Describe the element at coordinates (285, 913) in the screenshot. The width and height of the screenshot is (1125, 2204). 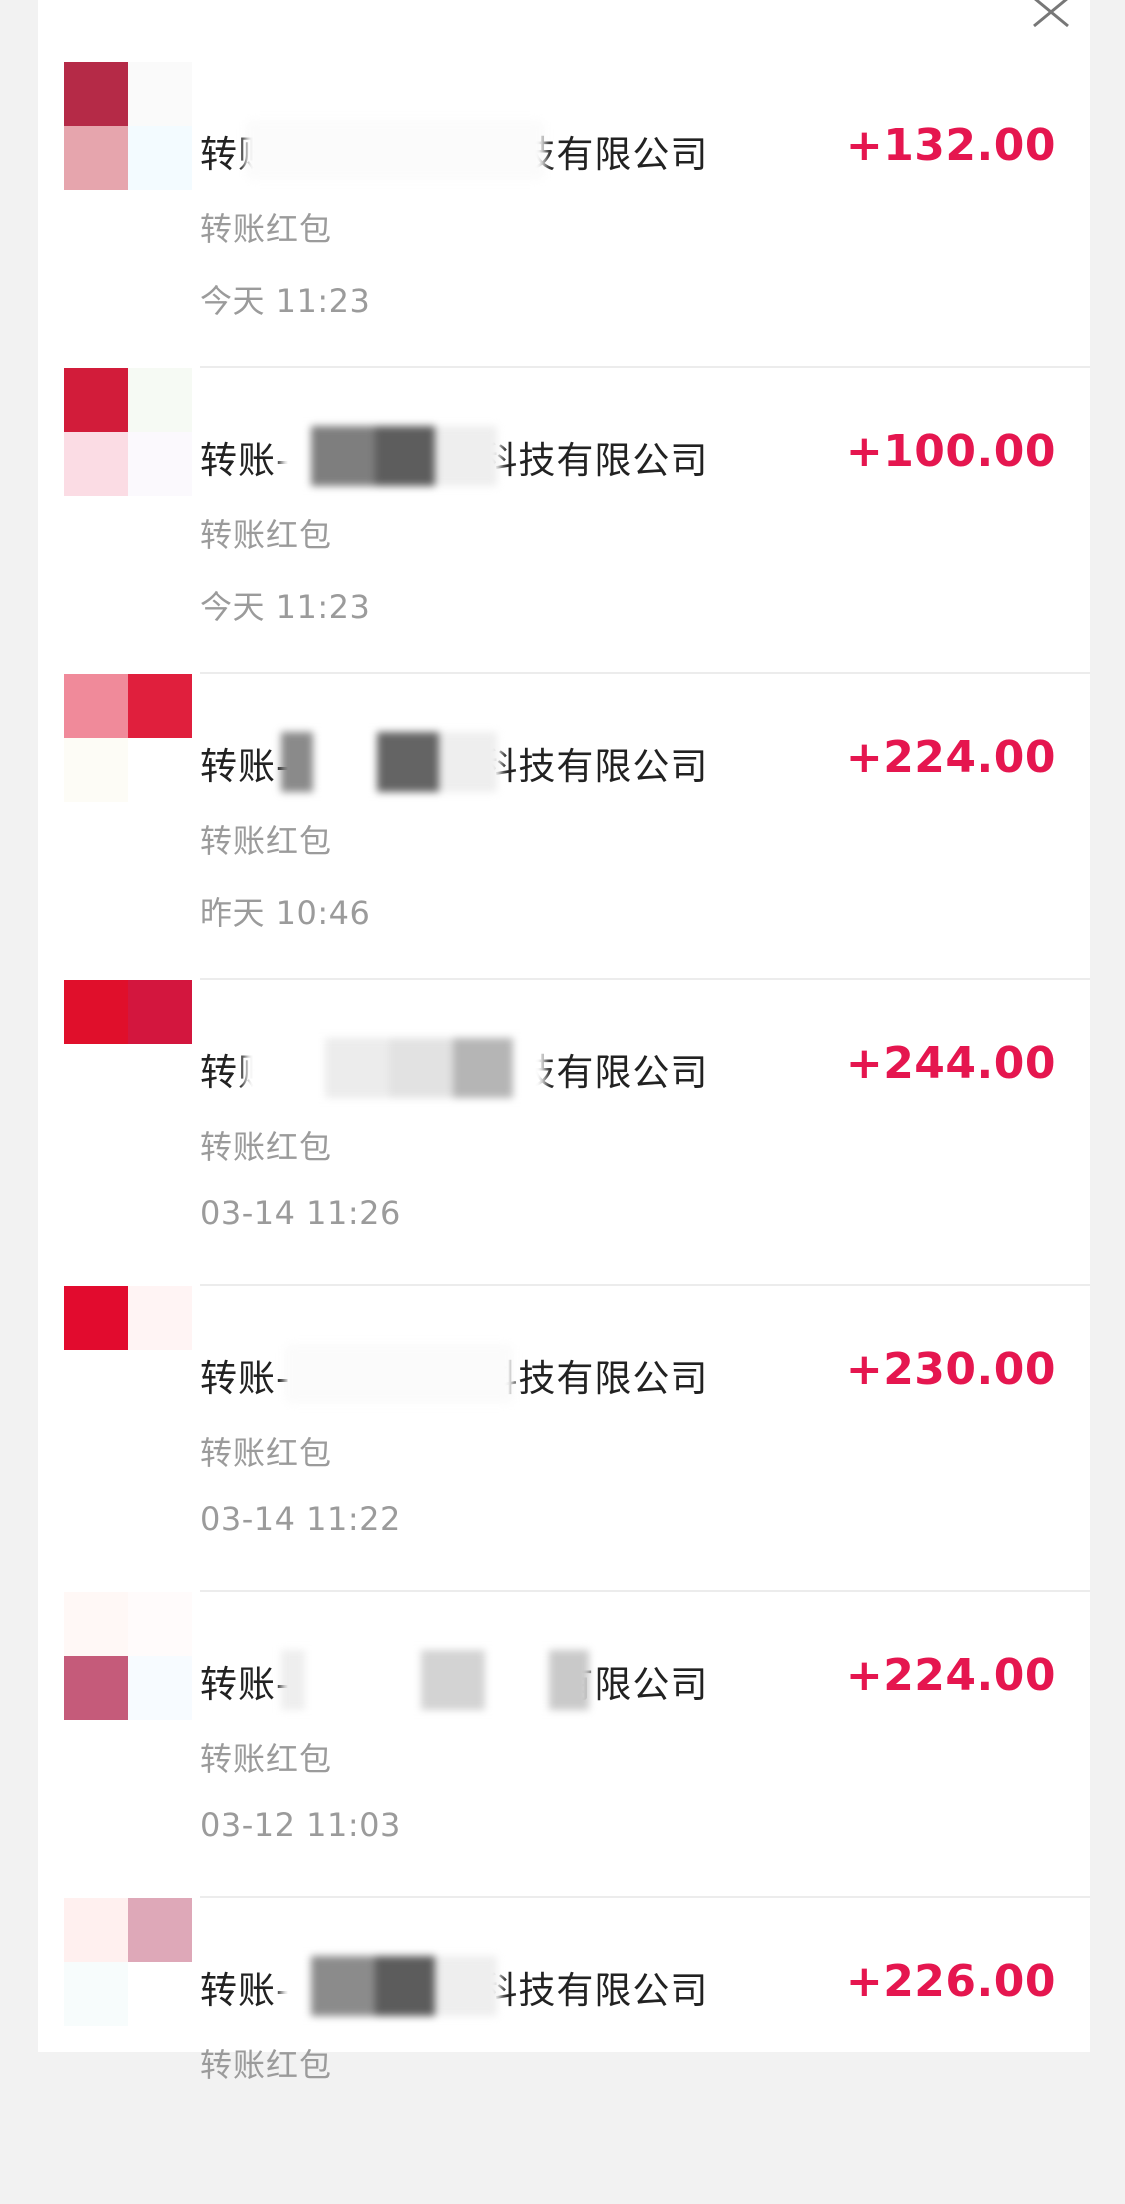
I see `record-time: 昨天 10:46` at that location.